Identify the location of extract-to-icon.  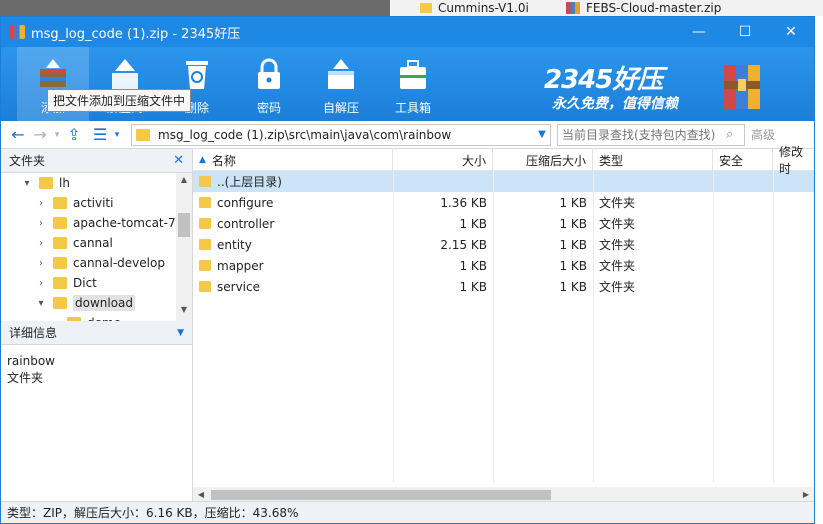
(125, 74).